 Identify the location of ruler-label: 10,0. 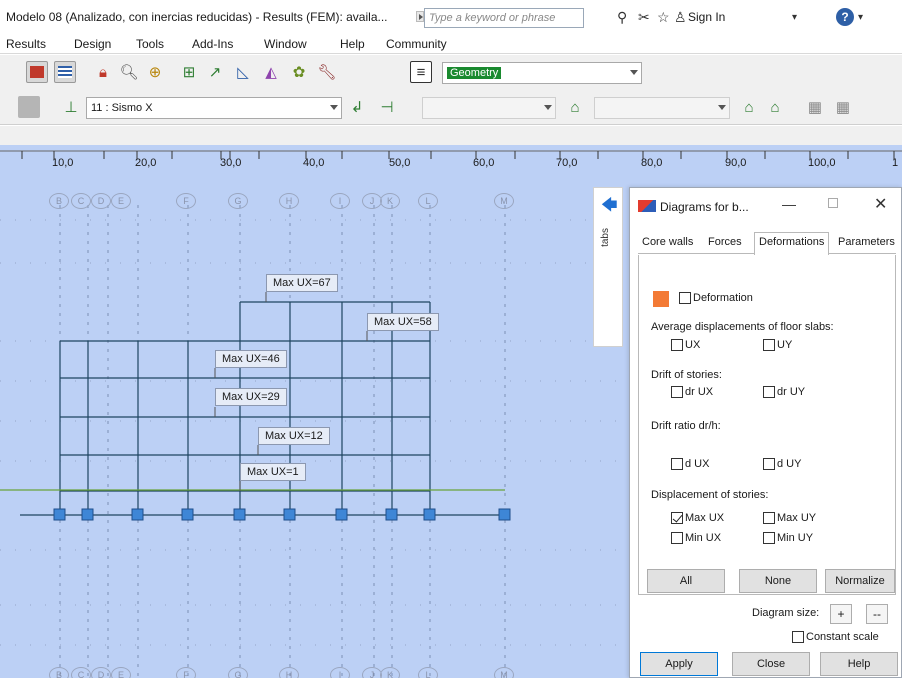
(63, 163).